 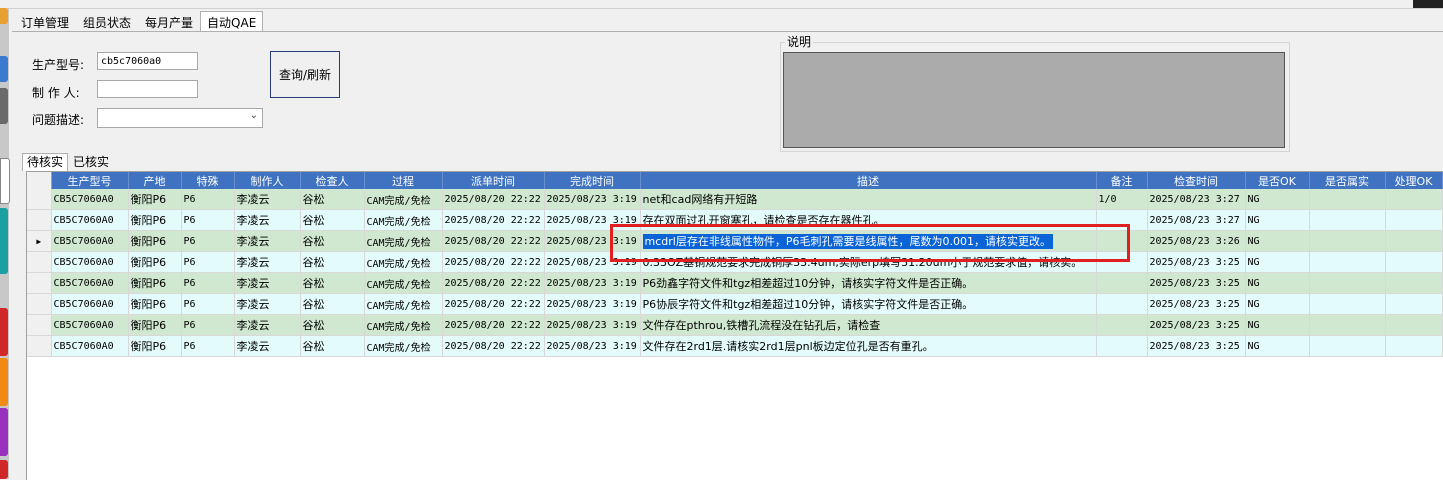 I want to click on col-header-maker: 制作人, so click(x=267, y=180).